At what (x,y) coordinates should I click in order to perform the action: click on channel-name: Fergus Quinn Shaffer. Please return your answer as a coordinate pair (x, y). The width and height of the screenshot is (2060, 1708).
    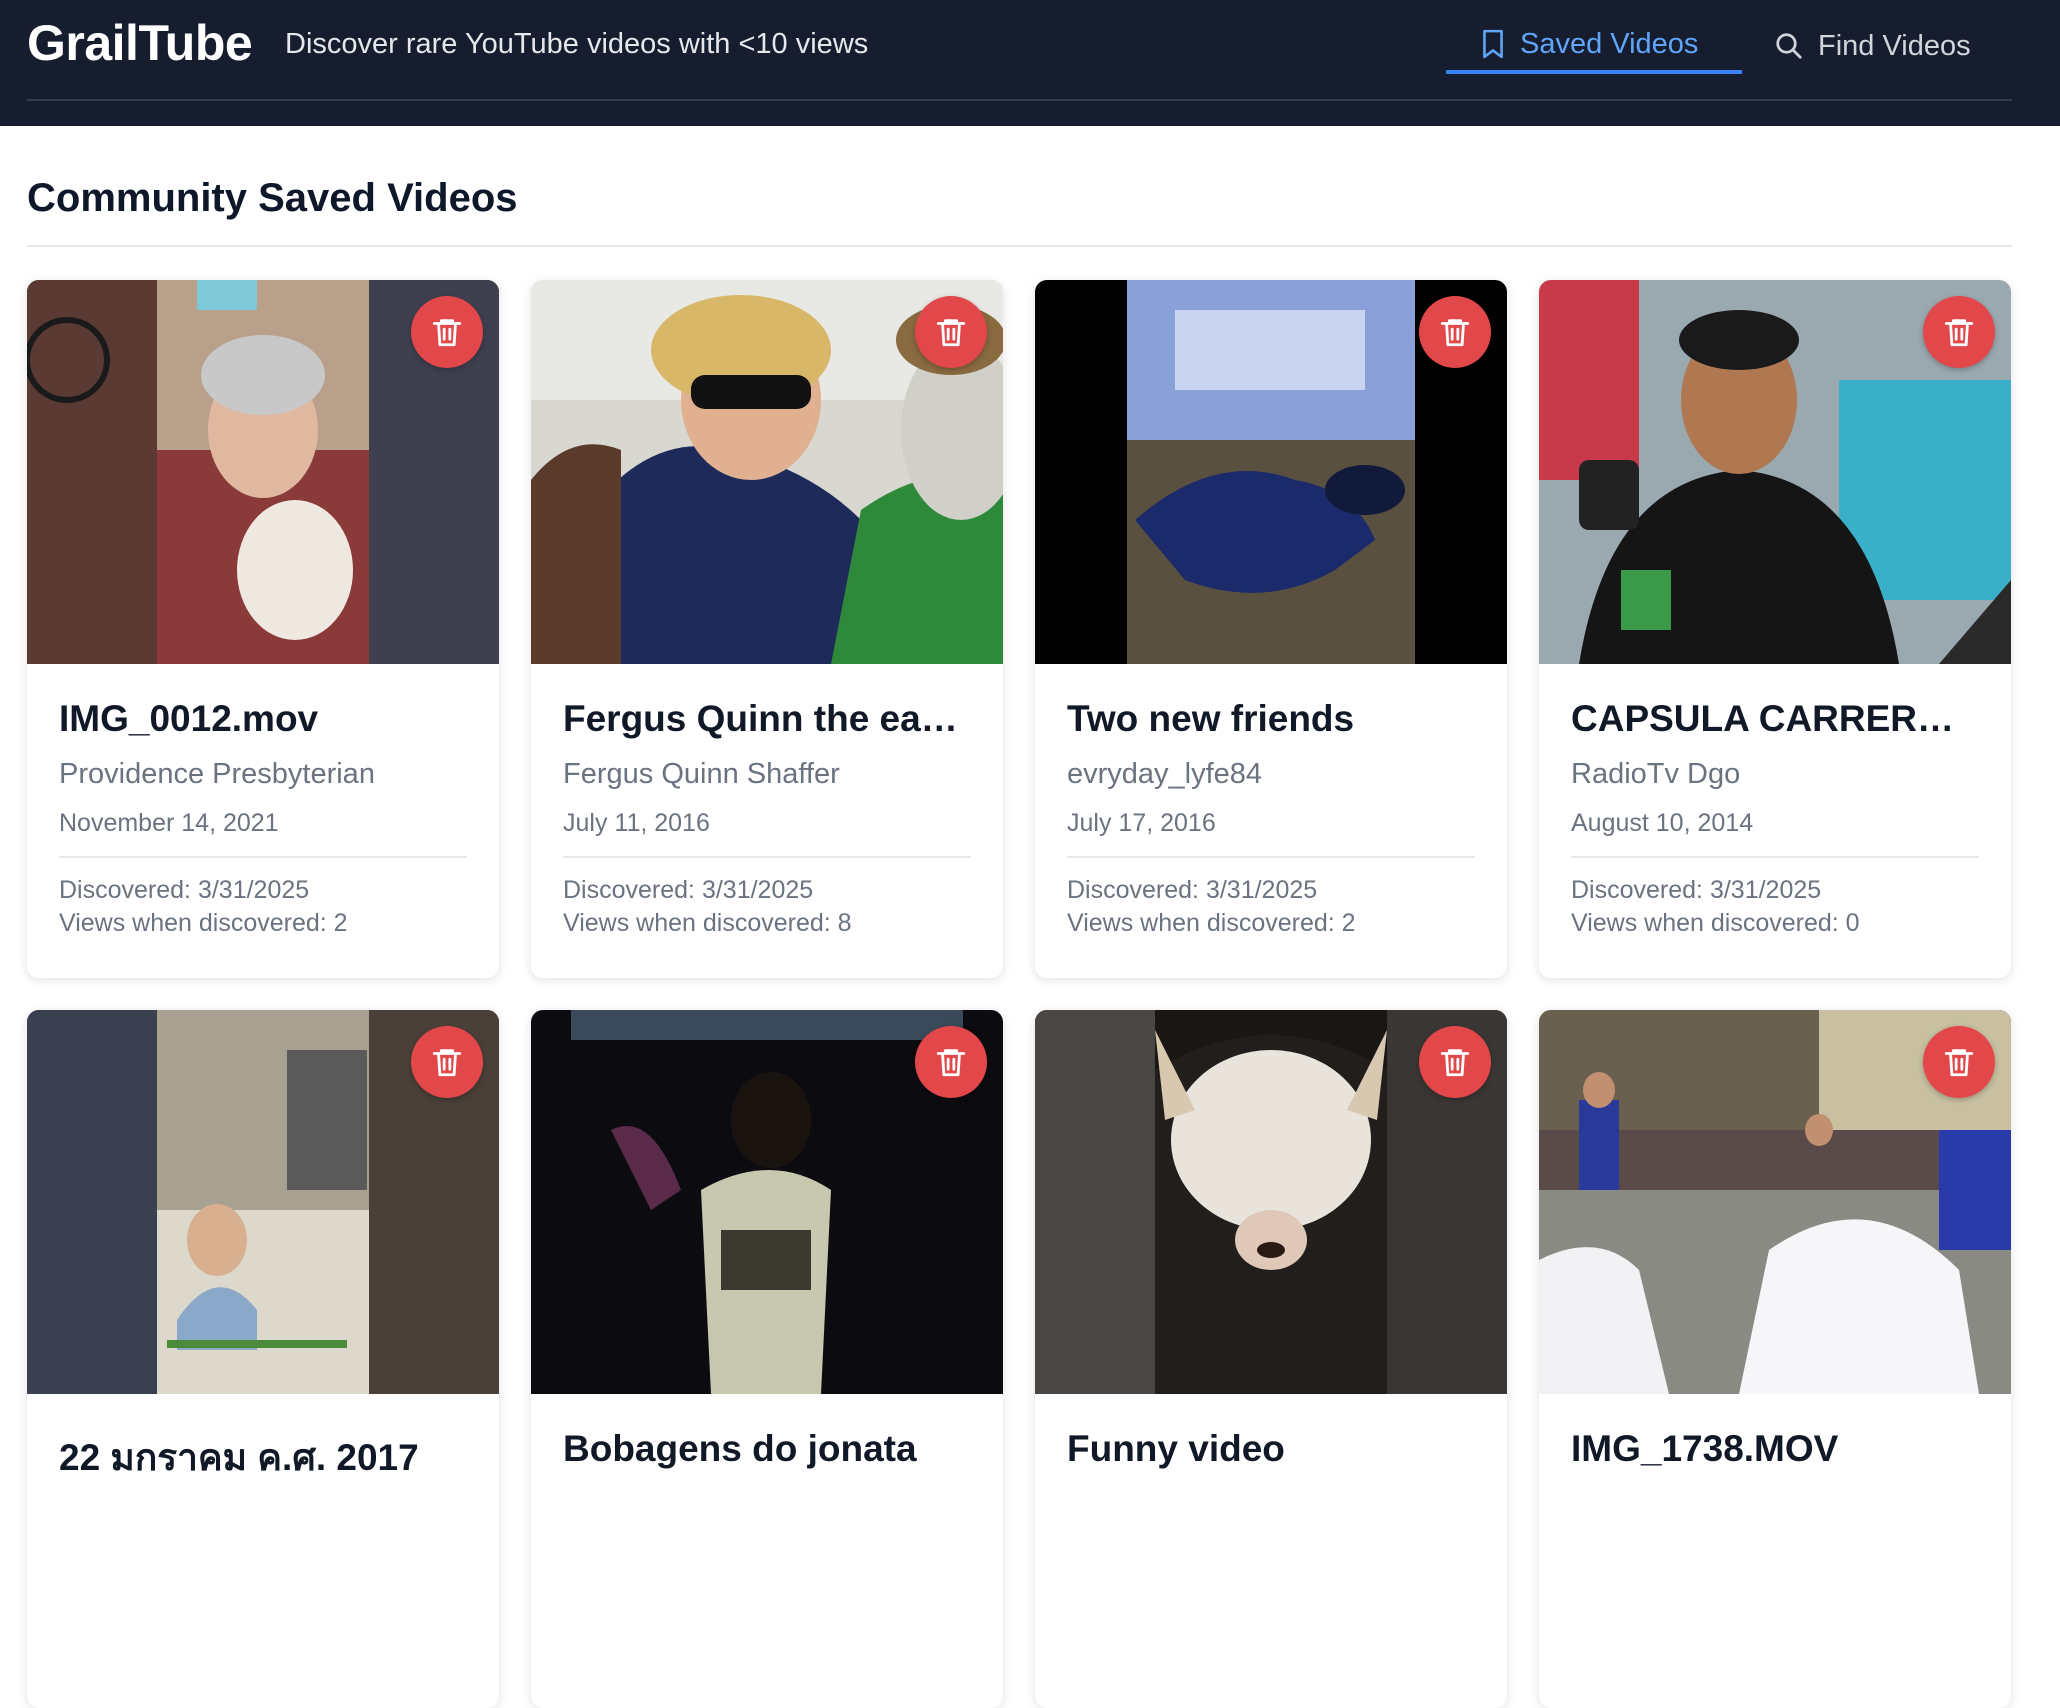
    Looking at the image, I should click on (701, 774).